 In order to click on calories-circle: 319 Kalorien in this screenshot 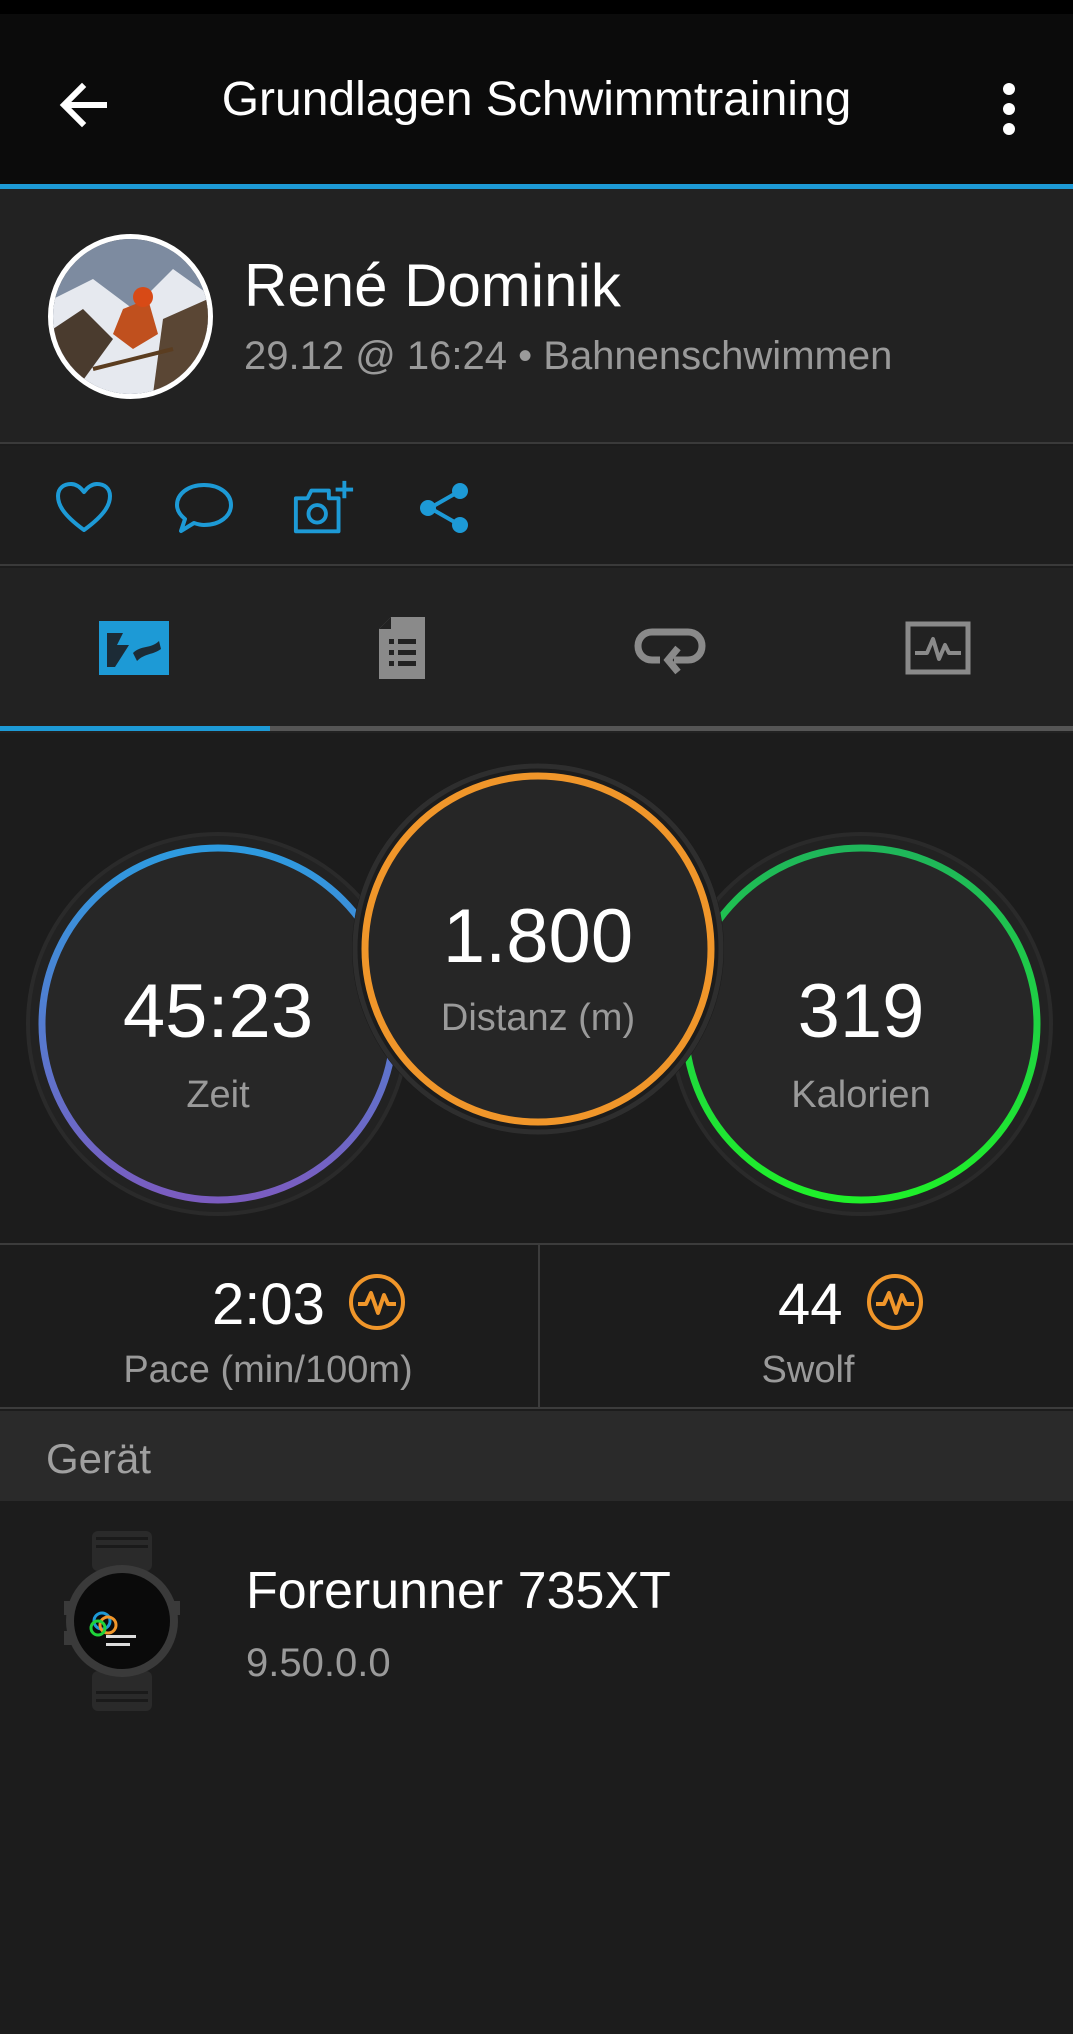, I will do `click(861, 1024)`.